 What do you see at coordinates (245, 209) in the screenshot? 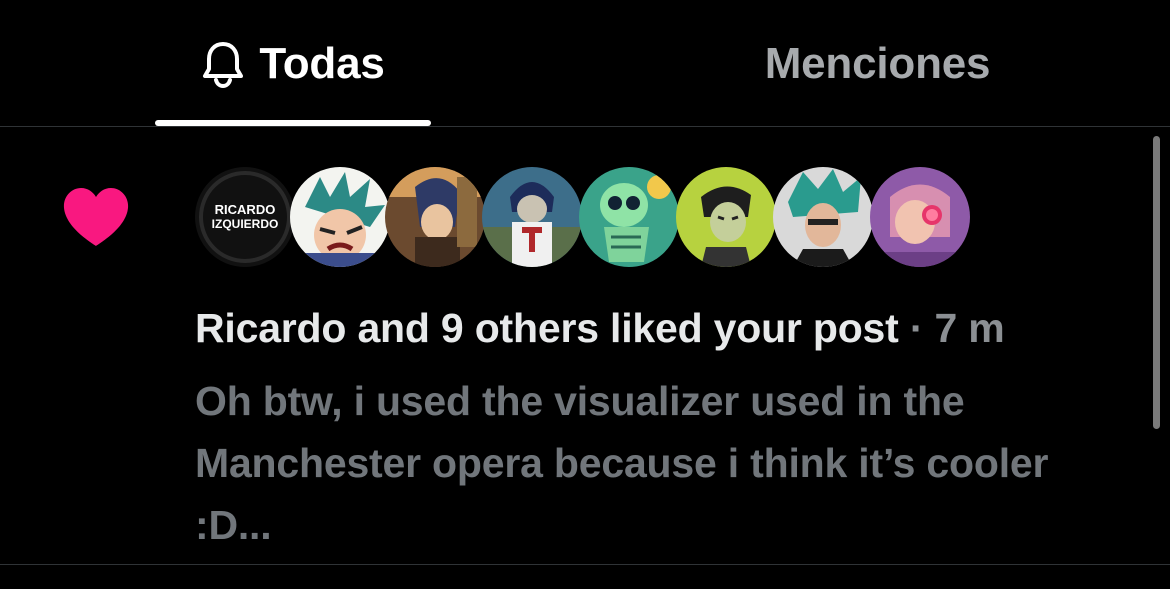
I see `avatar-ricardo-text-1: RICARDO` at bounding box center [245, 209].